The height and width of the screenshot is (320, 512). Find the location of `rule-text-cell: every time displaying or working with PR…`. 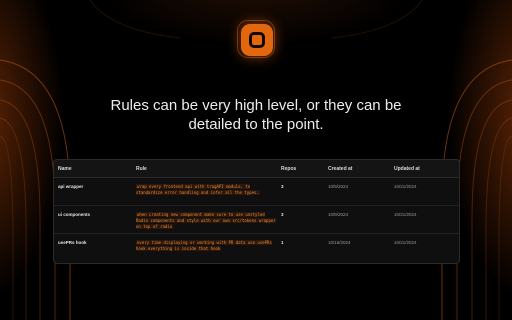

rule-text-cell: every time displaying or working with PR… is located at coordinates (204, 248).